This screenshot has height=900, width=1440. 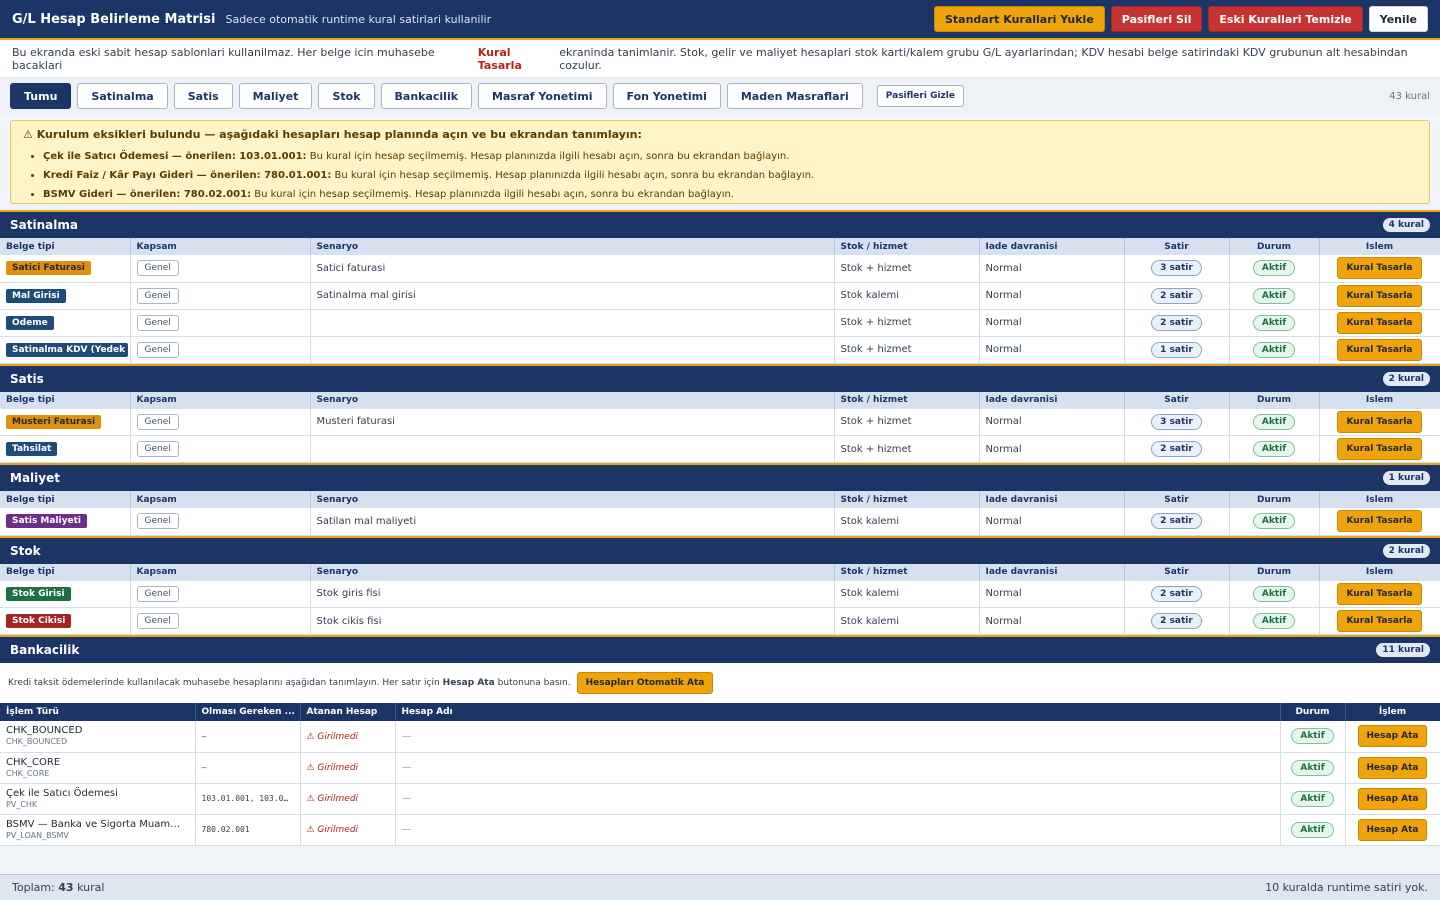 I want to click on section-title: Stok, so click(x=25, y=550).